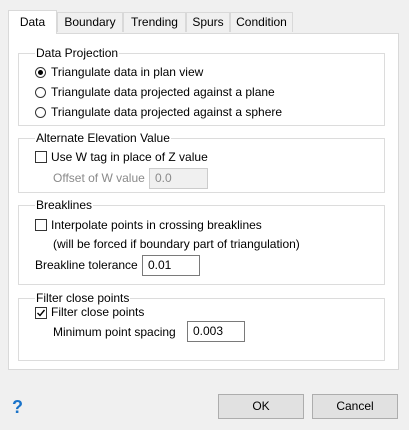  I want to click on alternate-elevation-title: Alternate Elevation Value, so click(103, 138).